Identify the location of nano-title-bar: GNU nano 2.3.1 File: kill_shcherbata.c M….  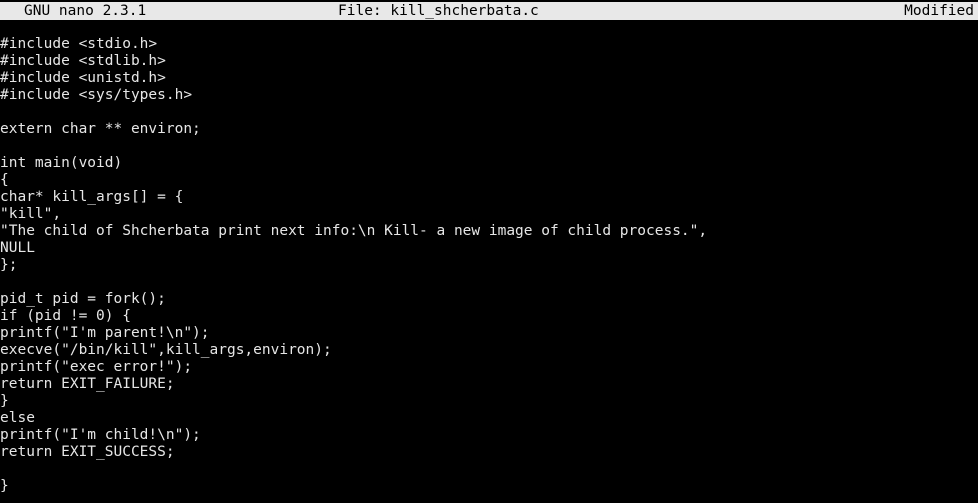
(489, 11).